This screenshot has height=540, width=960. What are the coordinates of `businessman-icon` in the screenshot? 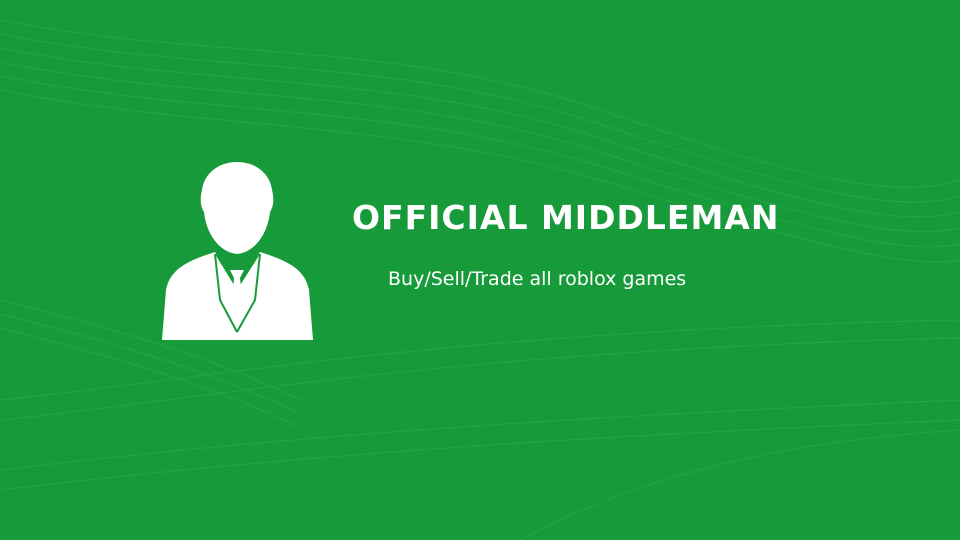 It's located at (237, 251).